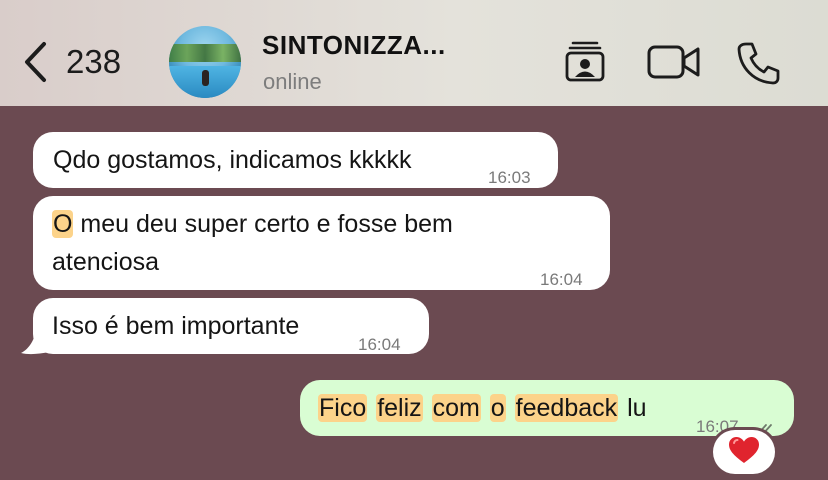 This screenshot has height=480, width=828. Describe the element at coordinates (482, 408) in the screenshot. I see `message-text: Fico feliz com o feedback lu` at that location.